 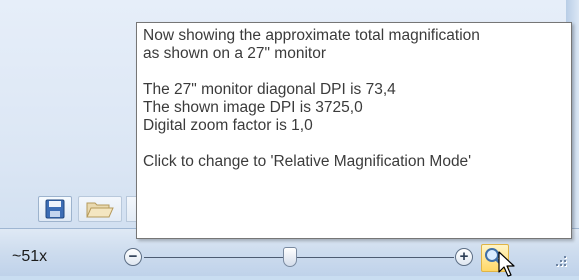 I want to click on tooltip-line: The 27" monitor diagonal DPI is 73,4, so click(x=269, y=89).